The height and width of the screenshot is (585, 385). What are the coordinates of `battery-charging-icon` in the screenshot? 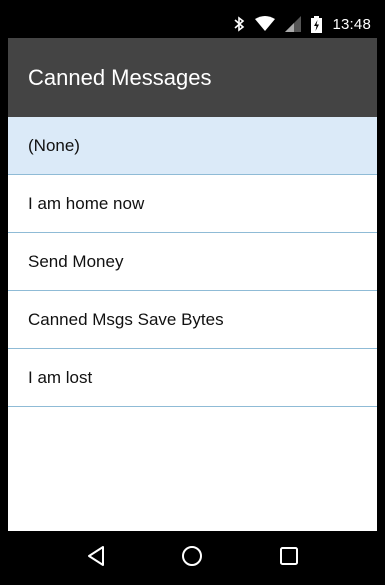 It's located at (317, 24).